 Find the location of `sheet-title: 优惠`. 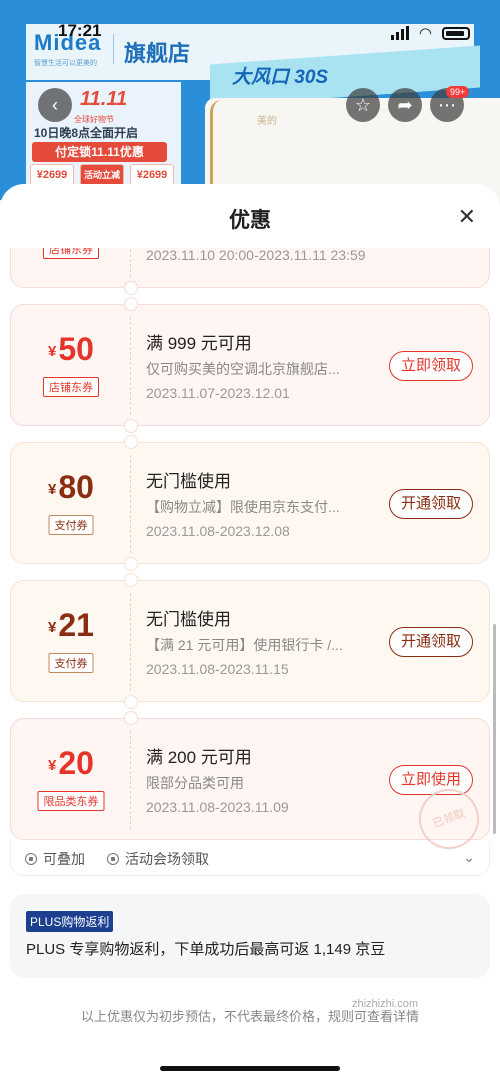

sheet-title: 优惠 is located at coordinates (250, 220).